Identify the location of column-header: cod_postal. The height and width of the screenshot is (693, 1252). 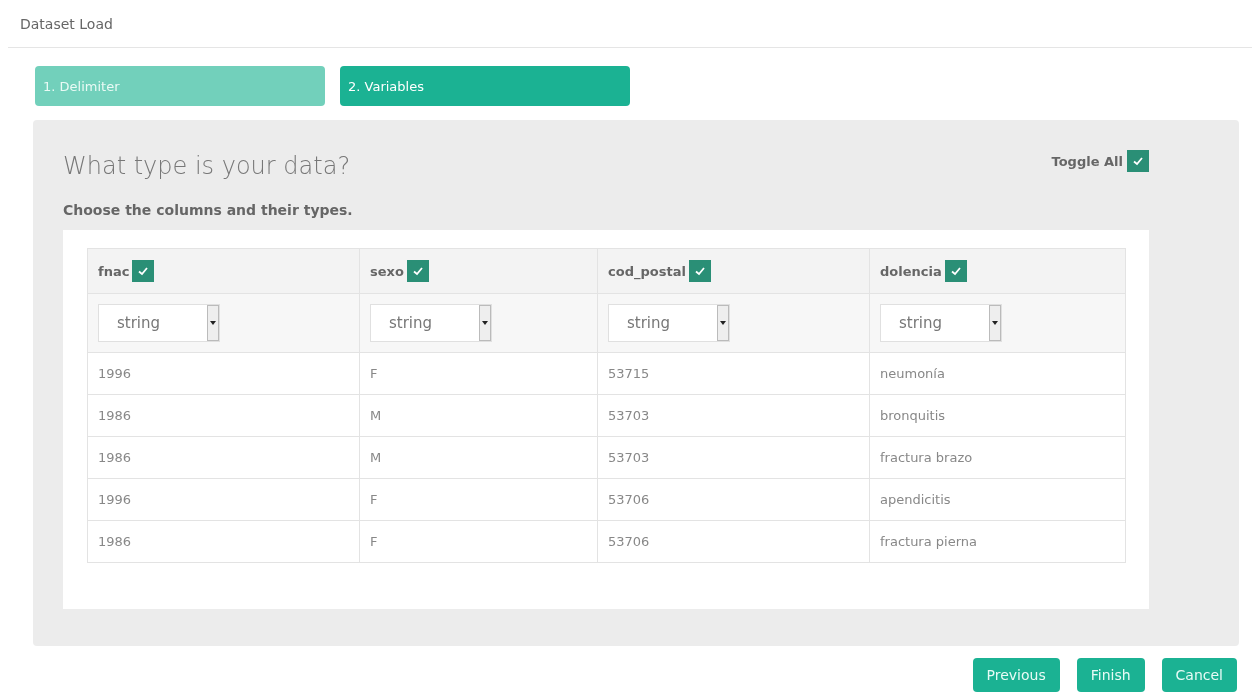
(647, 271).